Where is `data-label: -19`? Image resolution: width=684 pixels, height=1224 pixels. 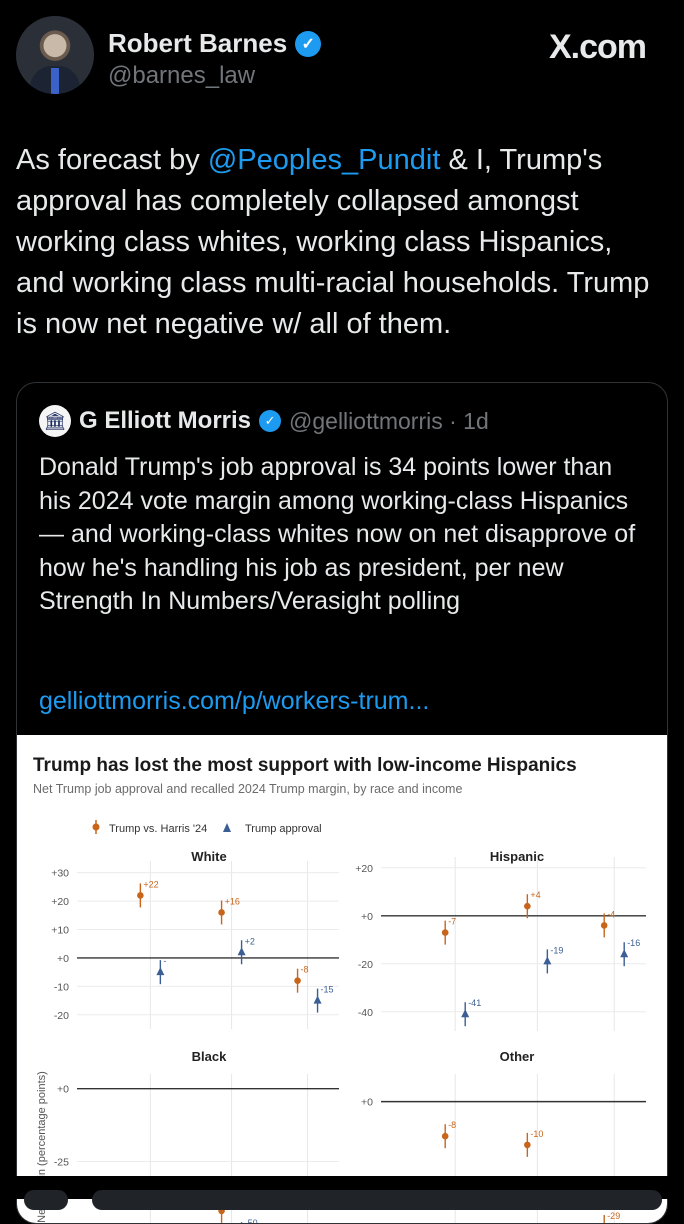
data-label: -19 is located at coordinates (556, 950).